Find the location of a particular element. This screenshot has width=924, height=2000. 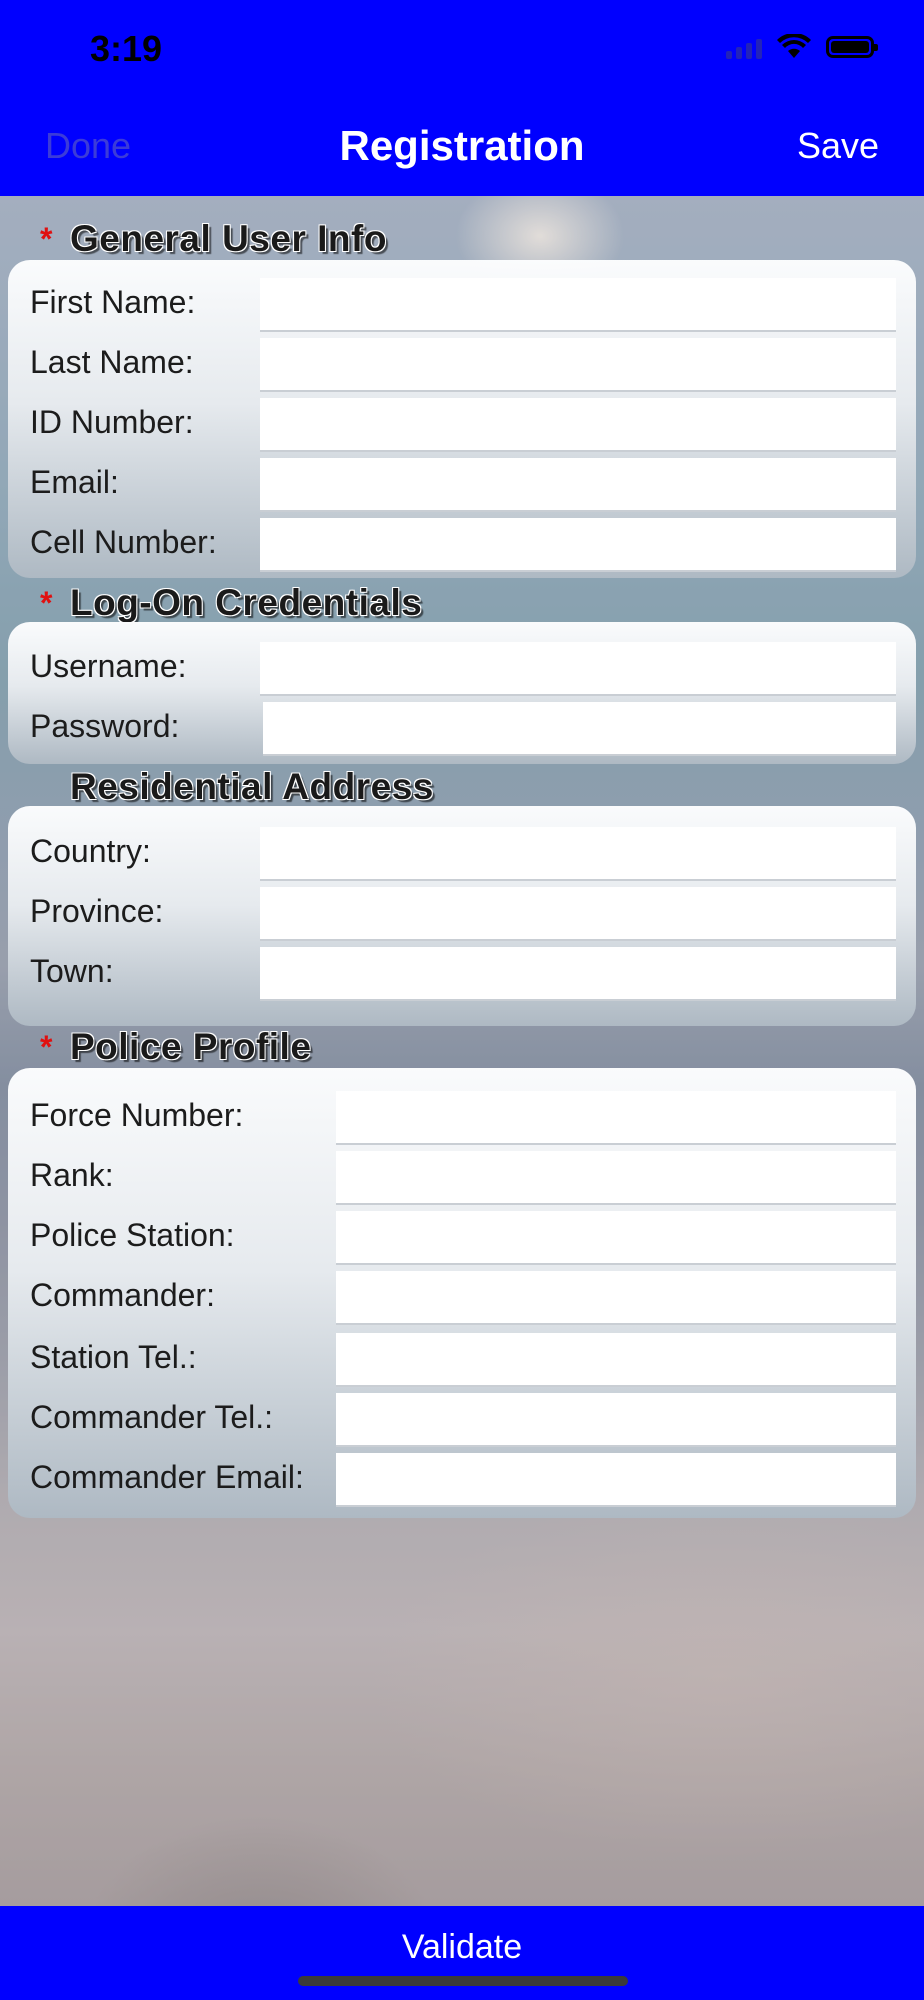

section-header-general: * General User Info is located at coordinates (213, 239).